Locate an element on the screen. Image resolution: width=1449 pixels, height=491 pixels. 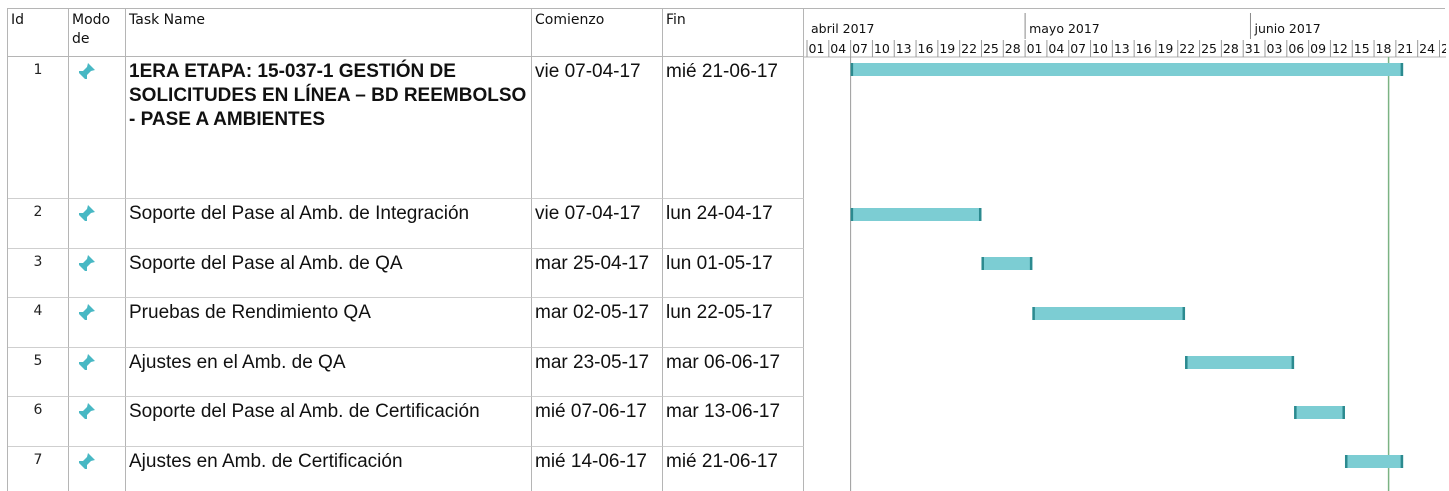
task-start: mar 23-05-17 is located at coordinates (597, 372).